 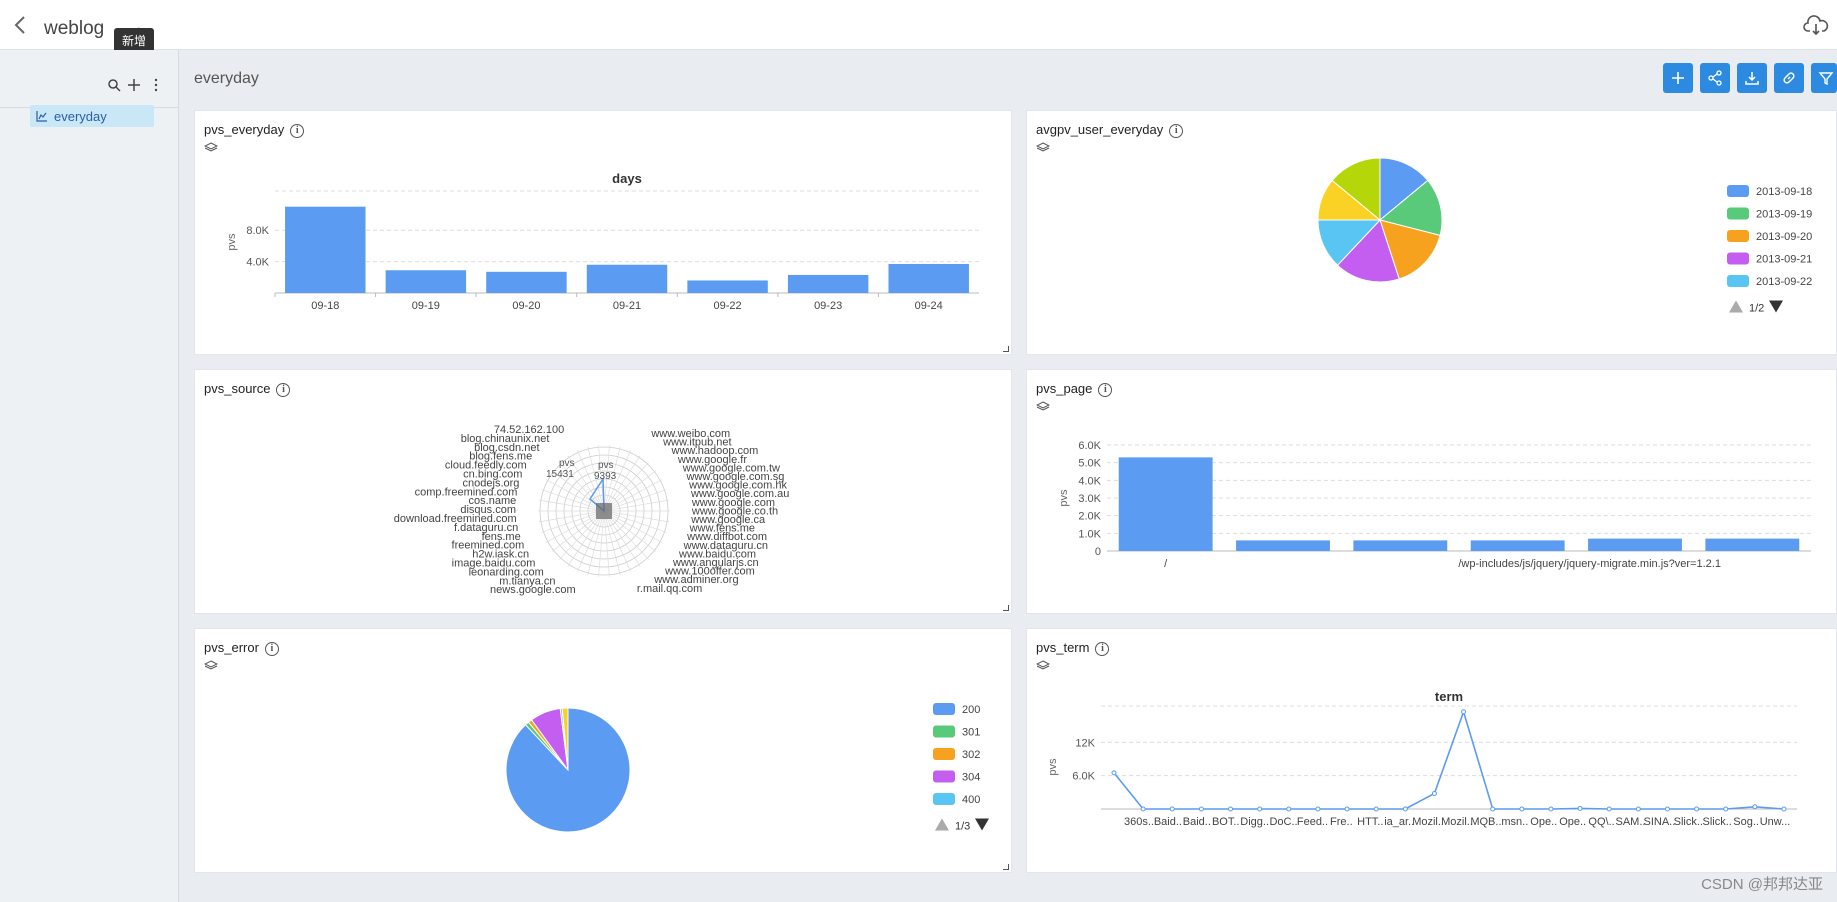 What do you see at coordinates (627, 306) in the screenshot?
I see `x-tick-label: 09-21` at bounding box center [627, 306].